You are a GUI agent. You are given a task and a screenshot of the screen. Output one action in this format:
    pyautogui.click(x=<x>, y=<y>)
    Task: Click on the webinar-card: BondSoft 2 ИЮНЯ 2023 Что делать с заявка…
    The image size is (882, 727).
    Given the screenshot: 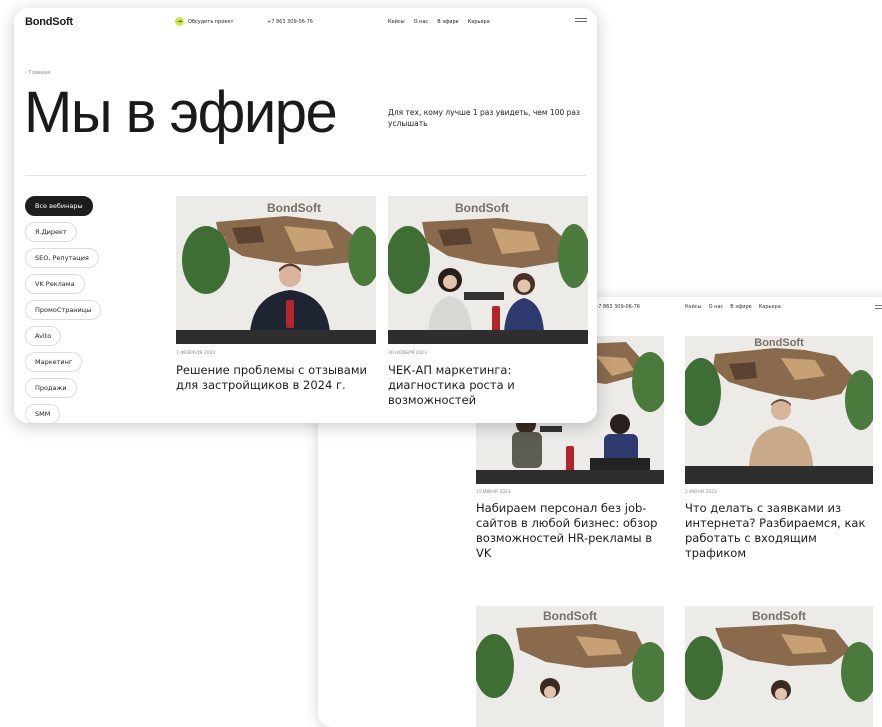 What is the action you would take?
    pyautogui.click(x=779, y=448)
    